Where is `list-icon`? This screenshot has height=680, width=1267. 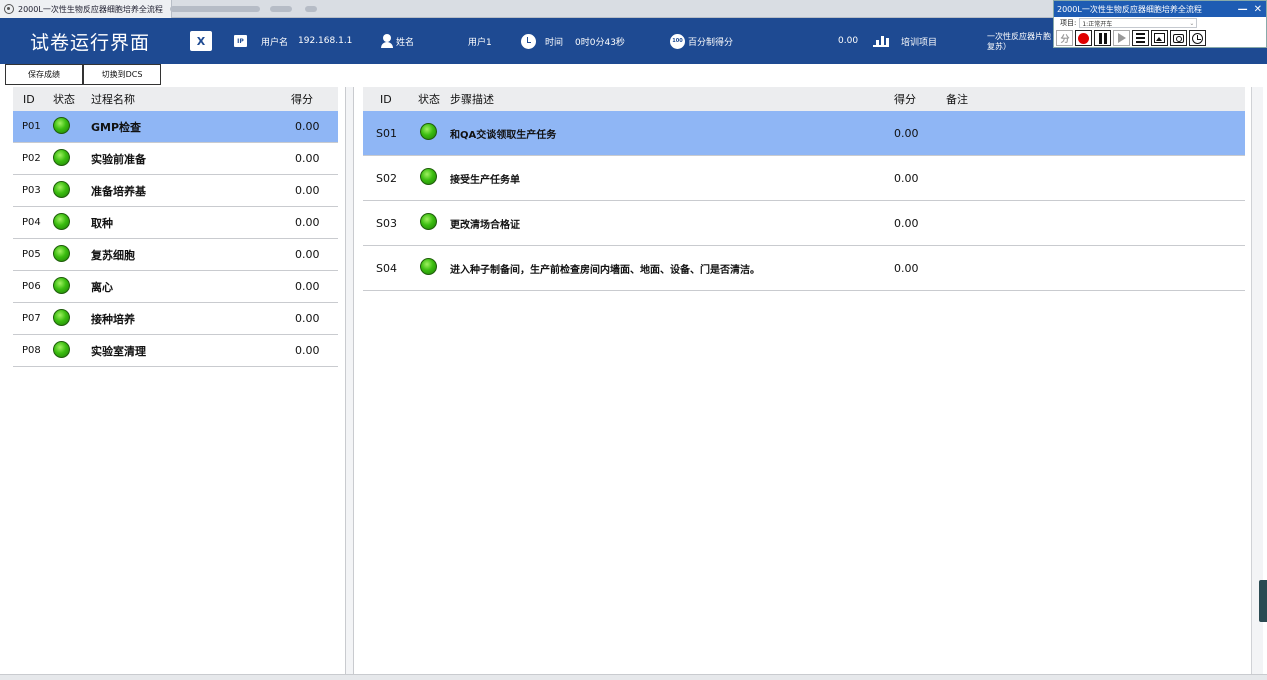 list-icon is located at coordinates (1140, 38).